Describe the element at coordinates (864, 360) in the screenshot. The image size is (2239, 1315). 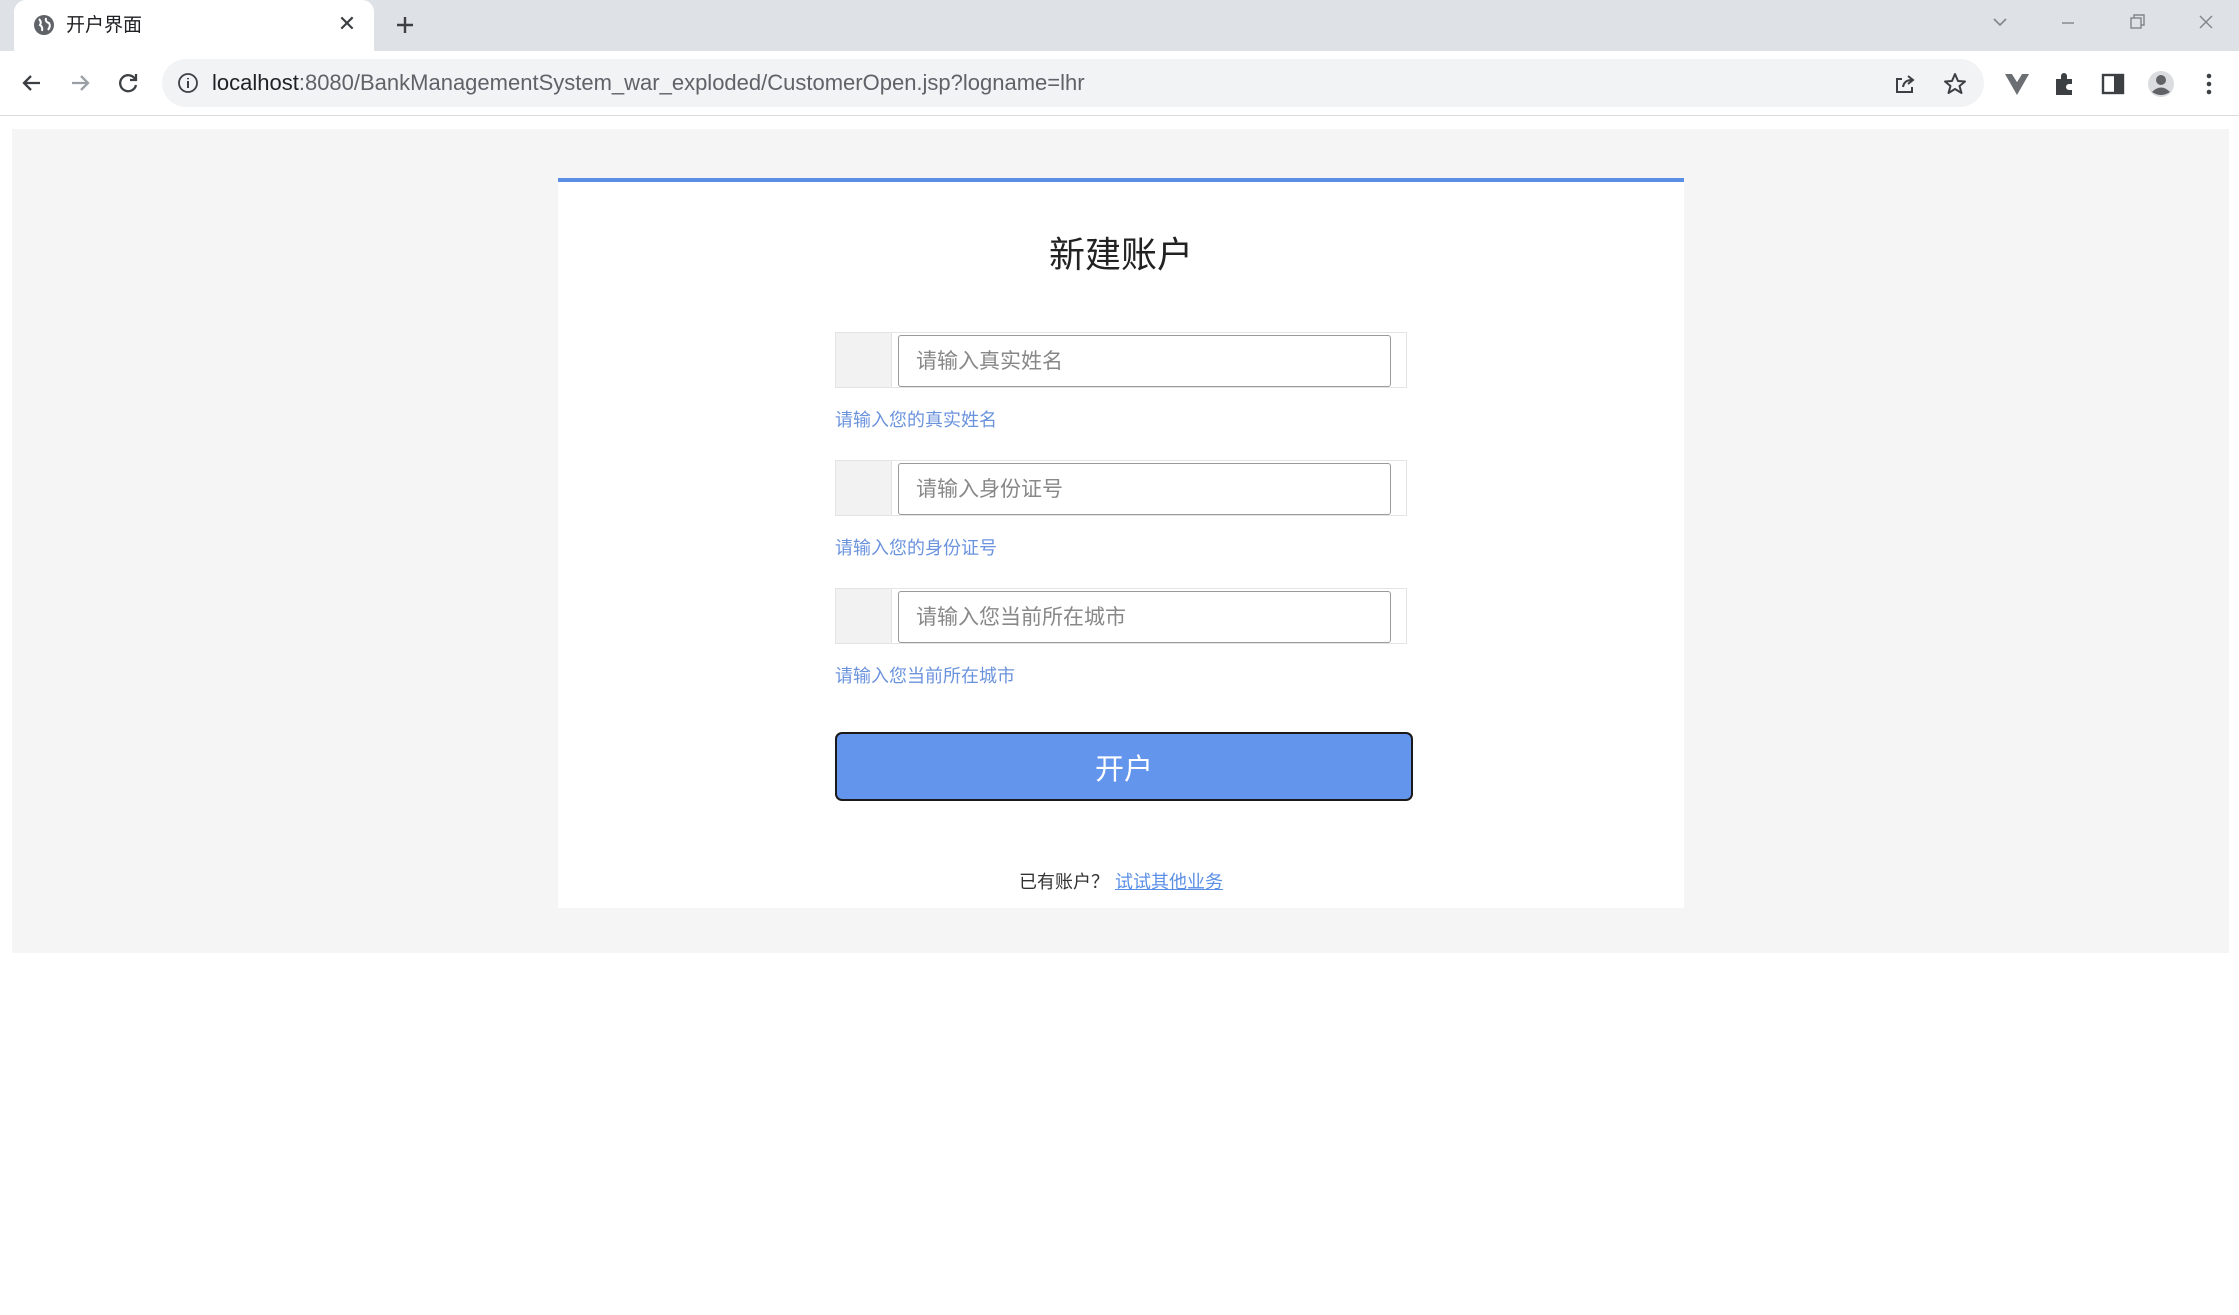
I see `name-field-addon` at that location.